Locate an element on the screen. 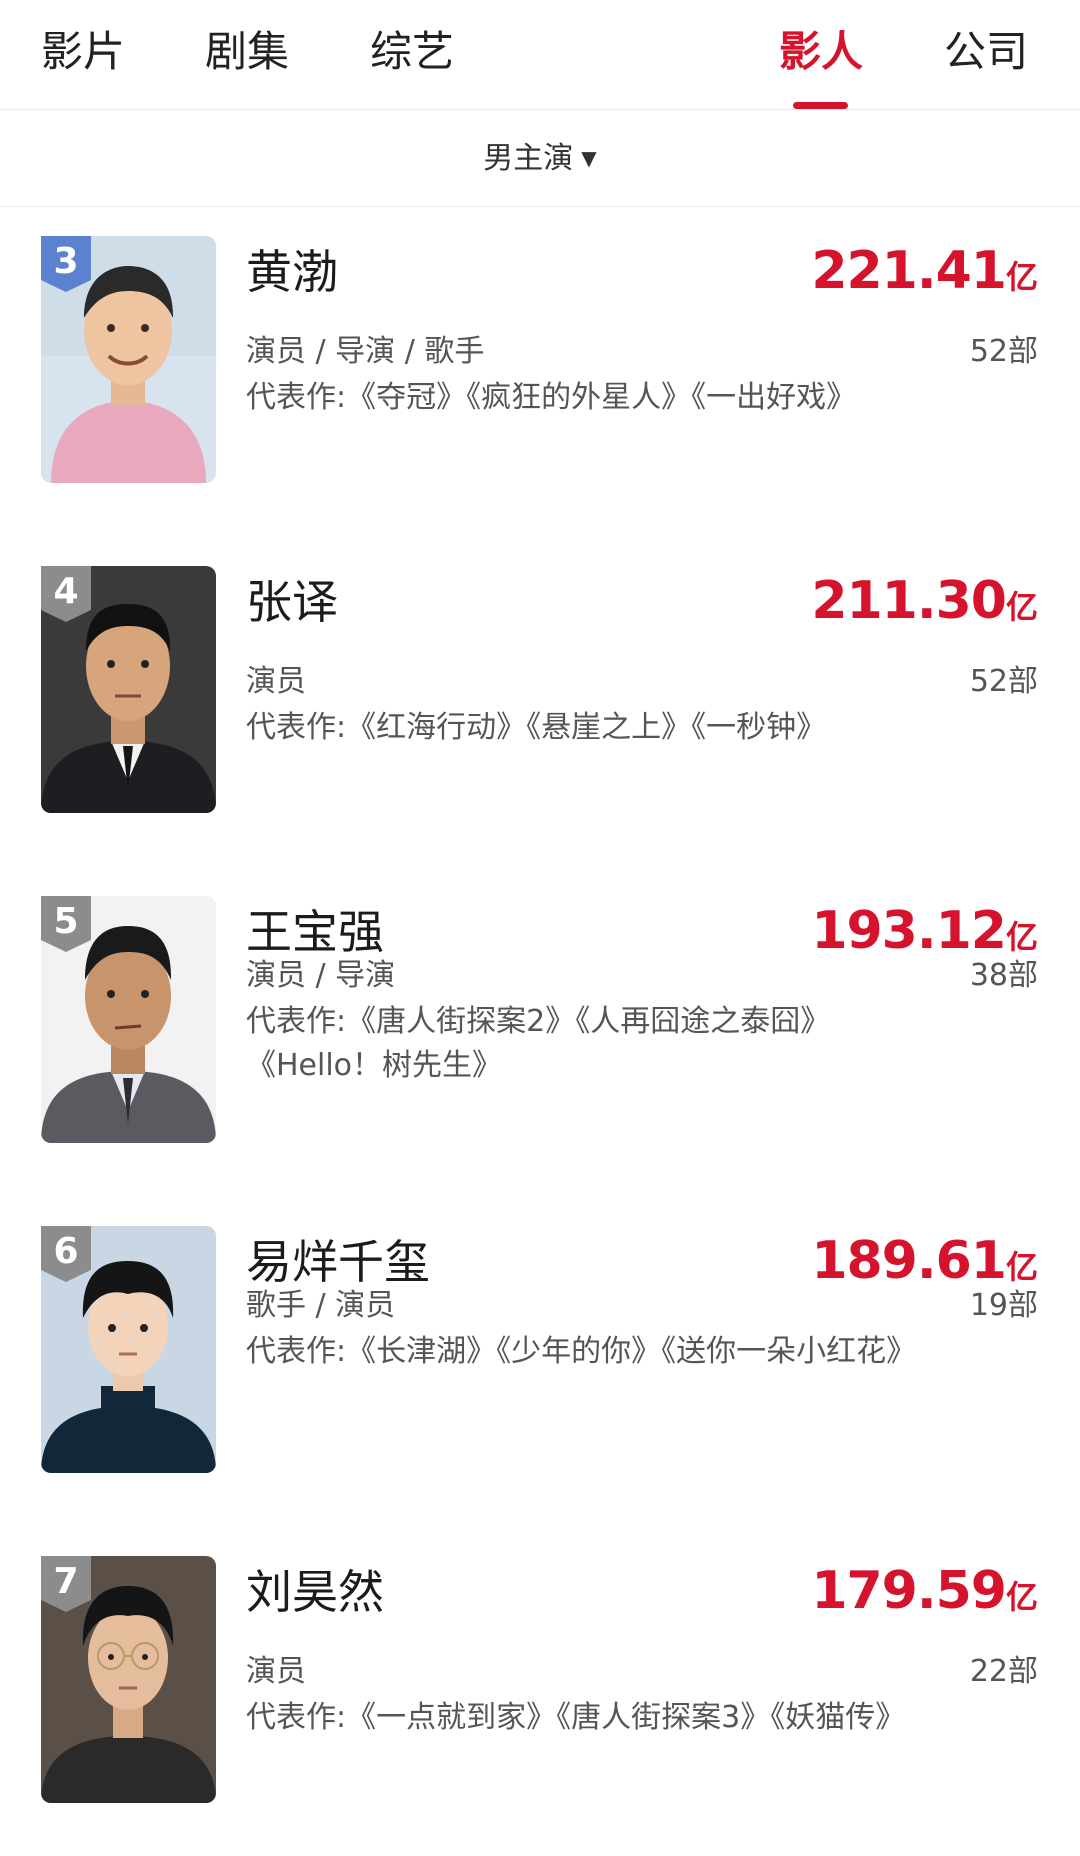 This screenshot has height=1856, width=1080. rank-badge: 7 is located at coordinates (66, 1584).